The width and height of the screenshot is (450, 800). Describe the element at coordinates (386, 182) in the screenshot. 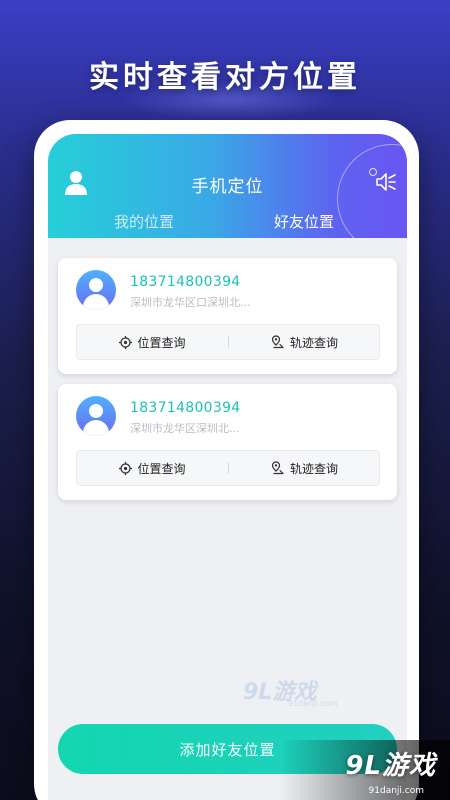

I see `speaker-icon` at that location.